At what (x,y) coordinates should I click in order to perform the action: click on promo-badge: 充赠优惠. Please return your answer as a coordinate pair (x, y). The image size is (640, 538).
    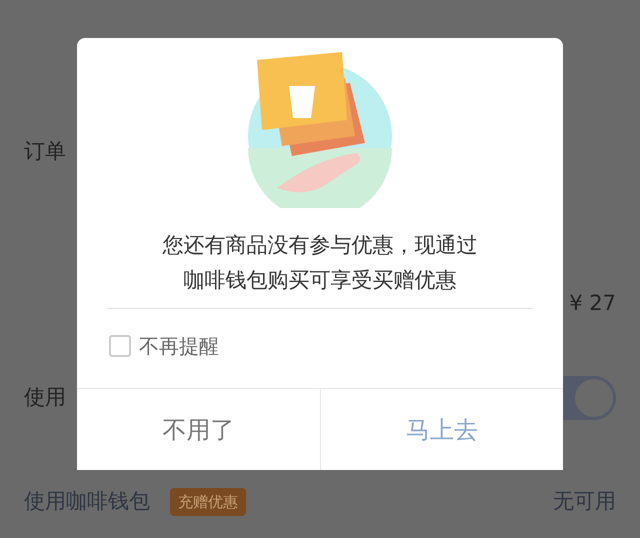
    Looking at the image, I should click on (208, 502).